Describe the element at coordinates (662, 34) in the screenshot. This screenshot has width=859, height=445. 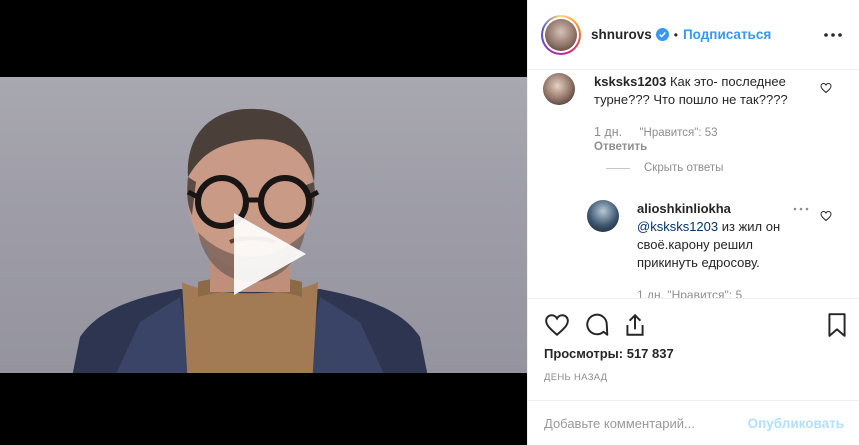
I see `verified-icon` at that location.